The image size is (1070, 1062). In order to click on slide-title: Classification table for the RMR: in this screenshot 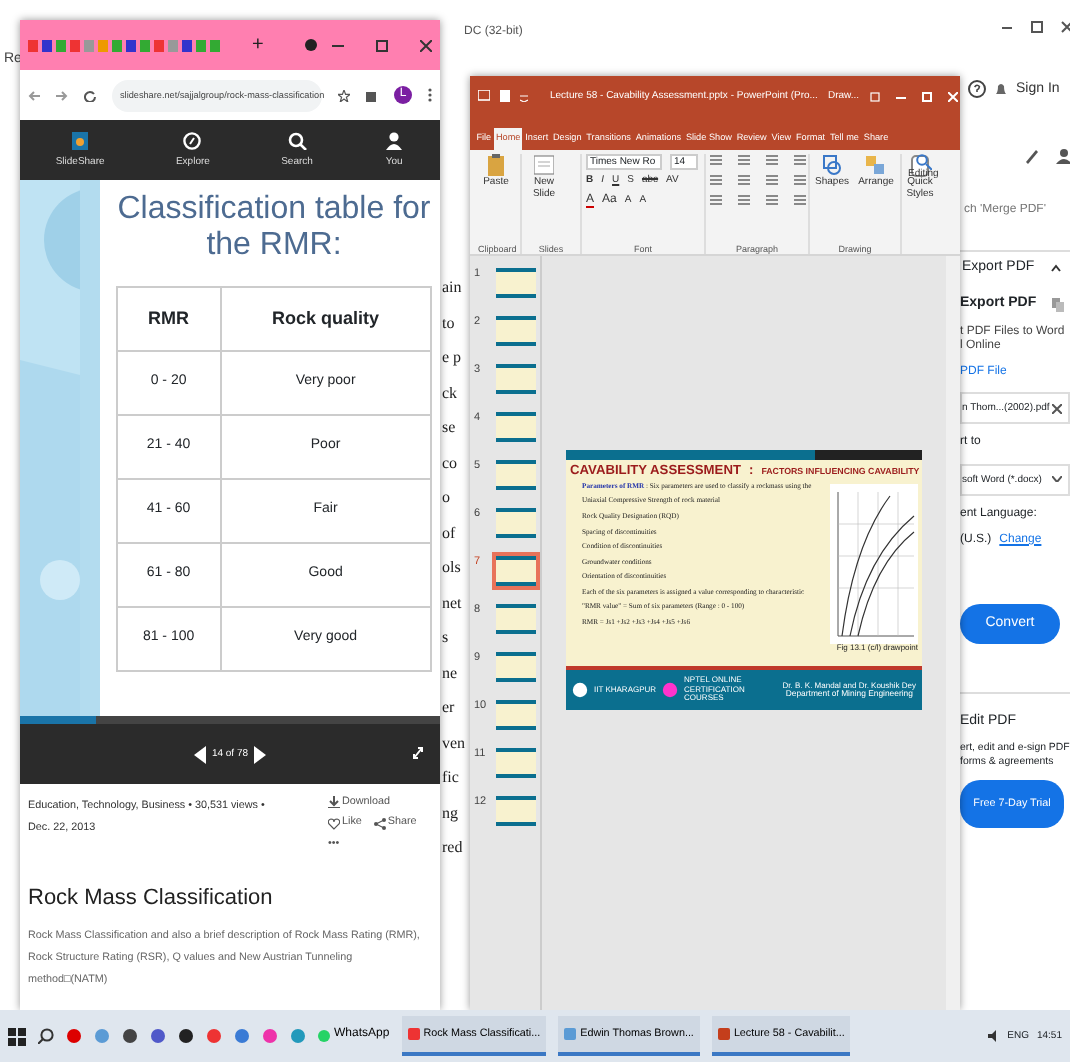, I will do `click(274, 227)`.